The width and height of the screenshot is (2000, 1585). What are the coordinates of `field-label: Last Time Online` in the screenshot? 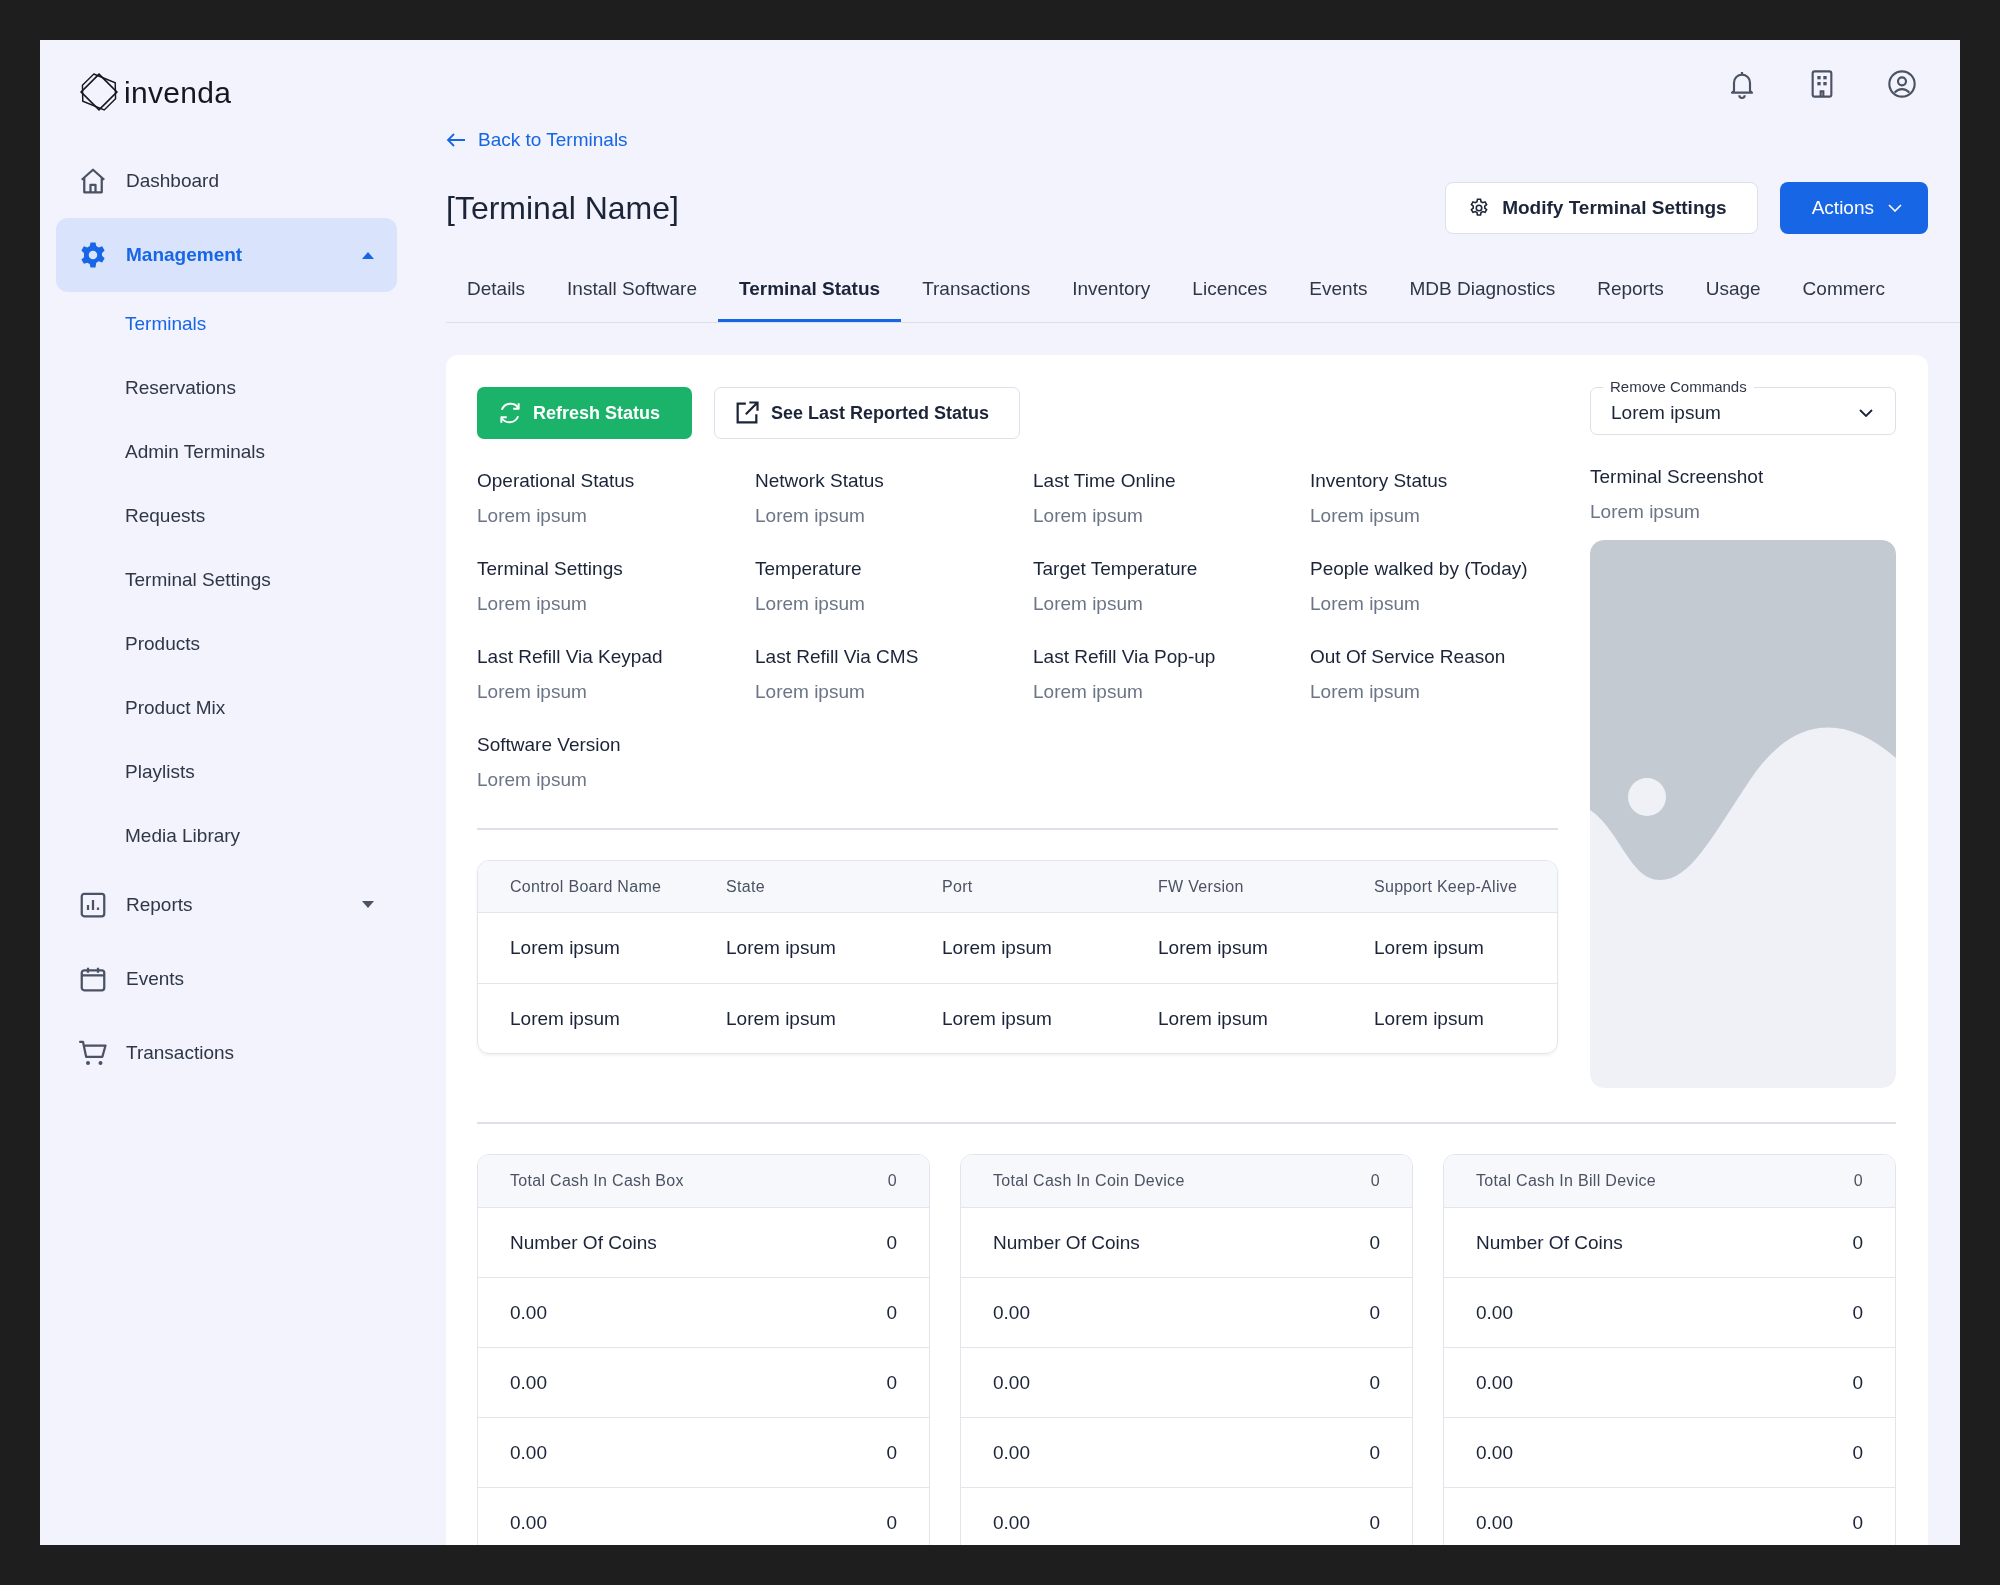 It's located at (1105, 481).